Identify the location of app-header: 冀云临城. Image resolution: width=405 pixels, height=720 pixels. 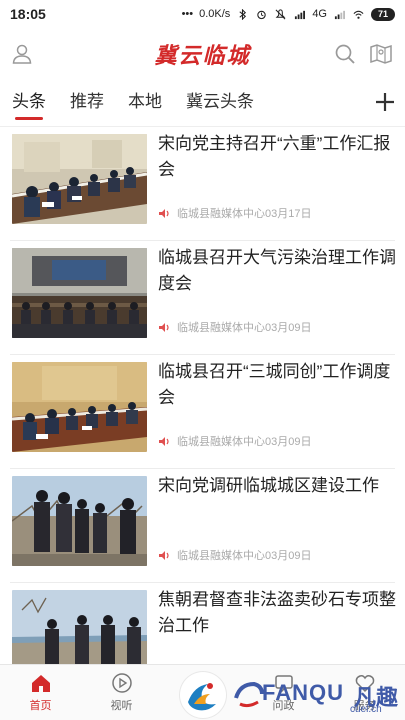
(202, 54).